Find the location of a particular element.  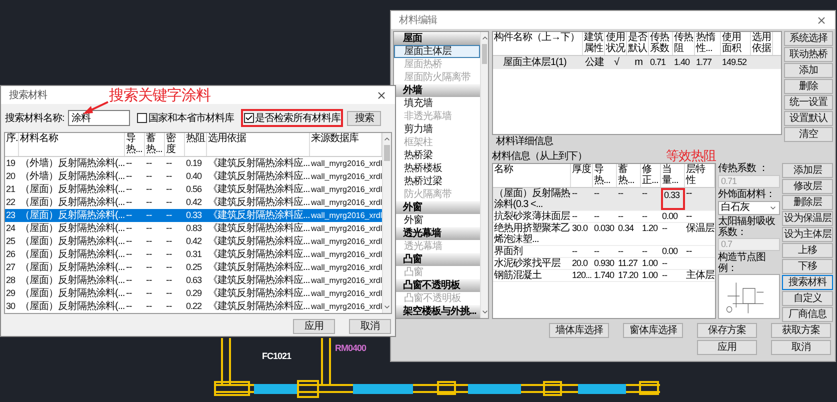

layer-button: 添加层 is located at coordinates (807, 170).